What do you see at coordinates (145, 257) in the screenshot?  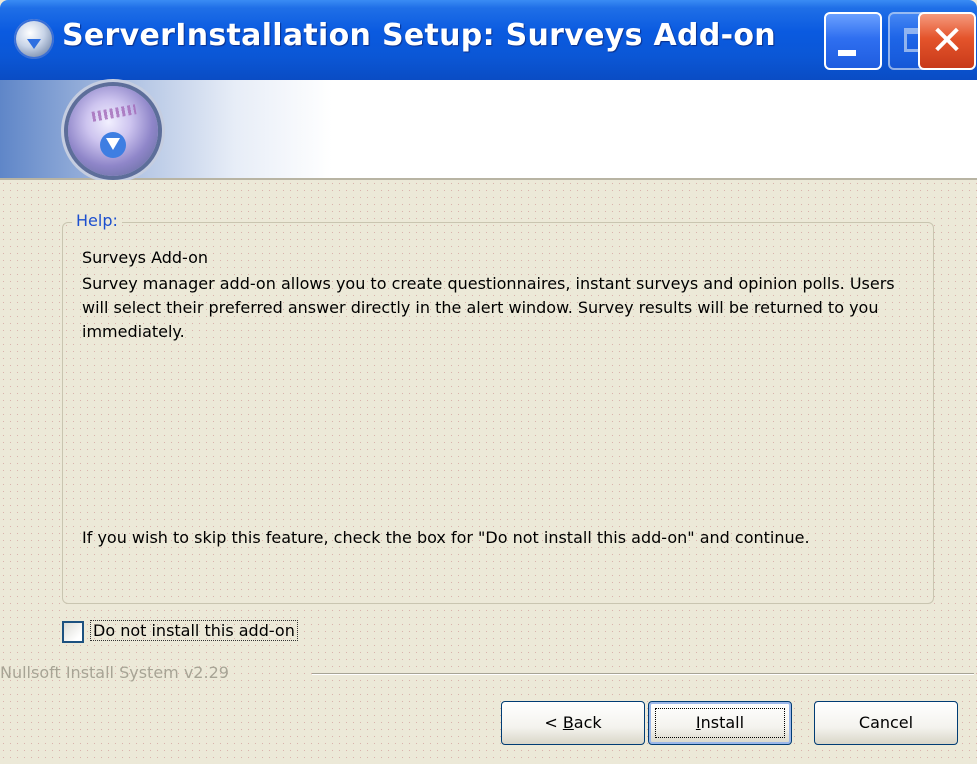 I see `help-title: Surveys Add-on` at bounding box center [145, 257].